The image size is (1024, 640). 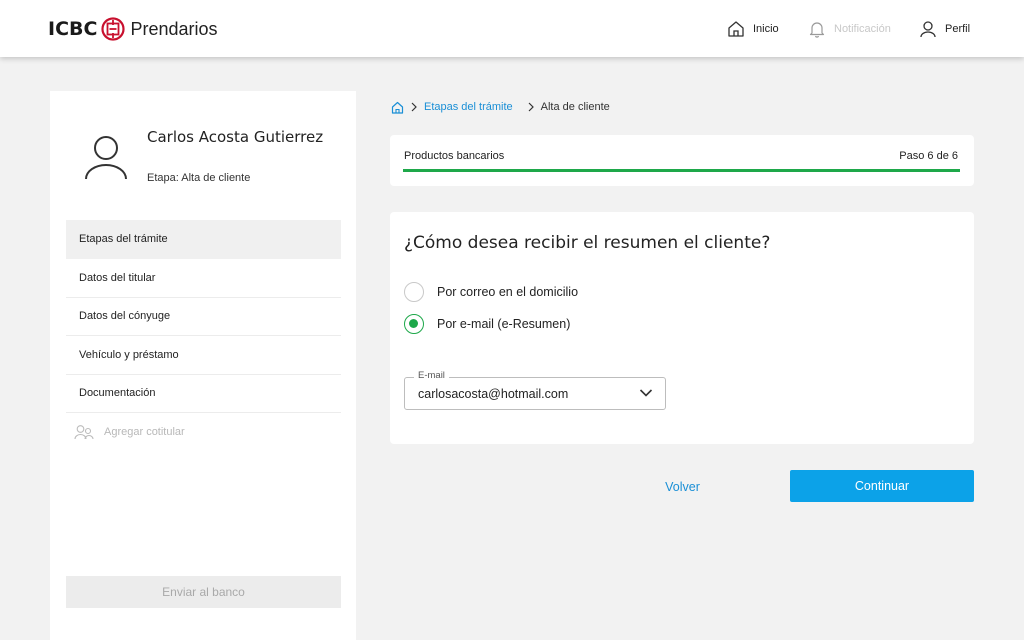 I want to click on add-users-icon, so click(x=84, y=432).